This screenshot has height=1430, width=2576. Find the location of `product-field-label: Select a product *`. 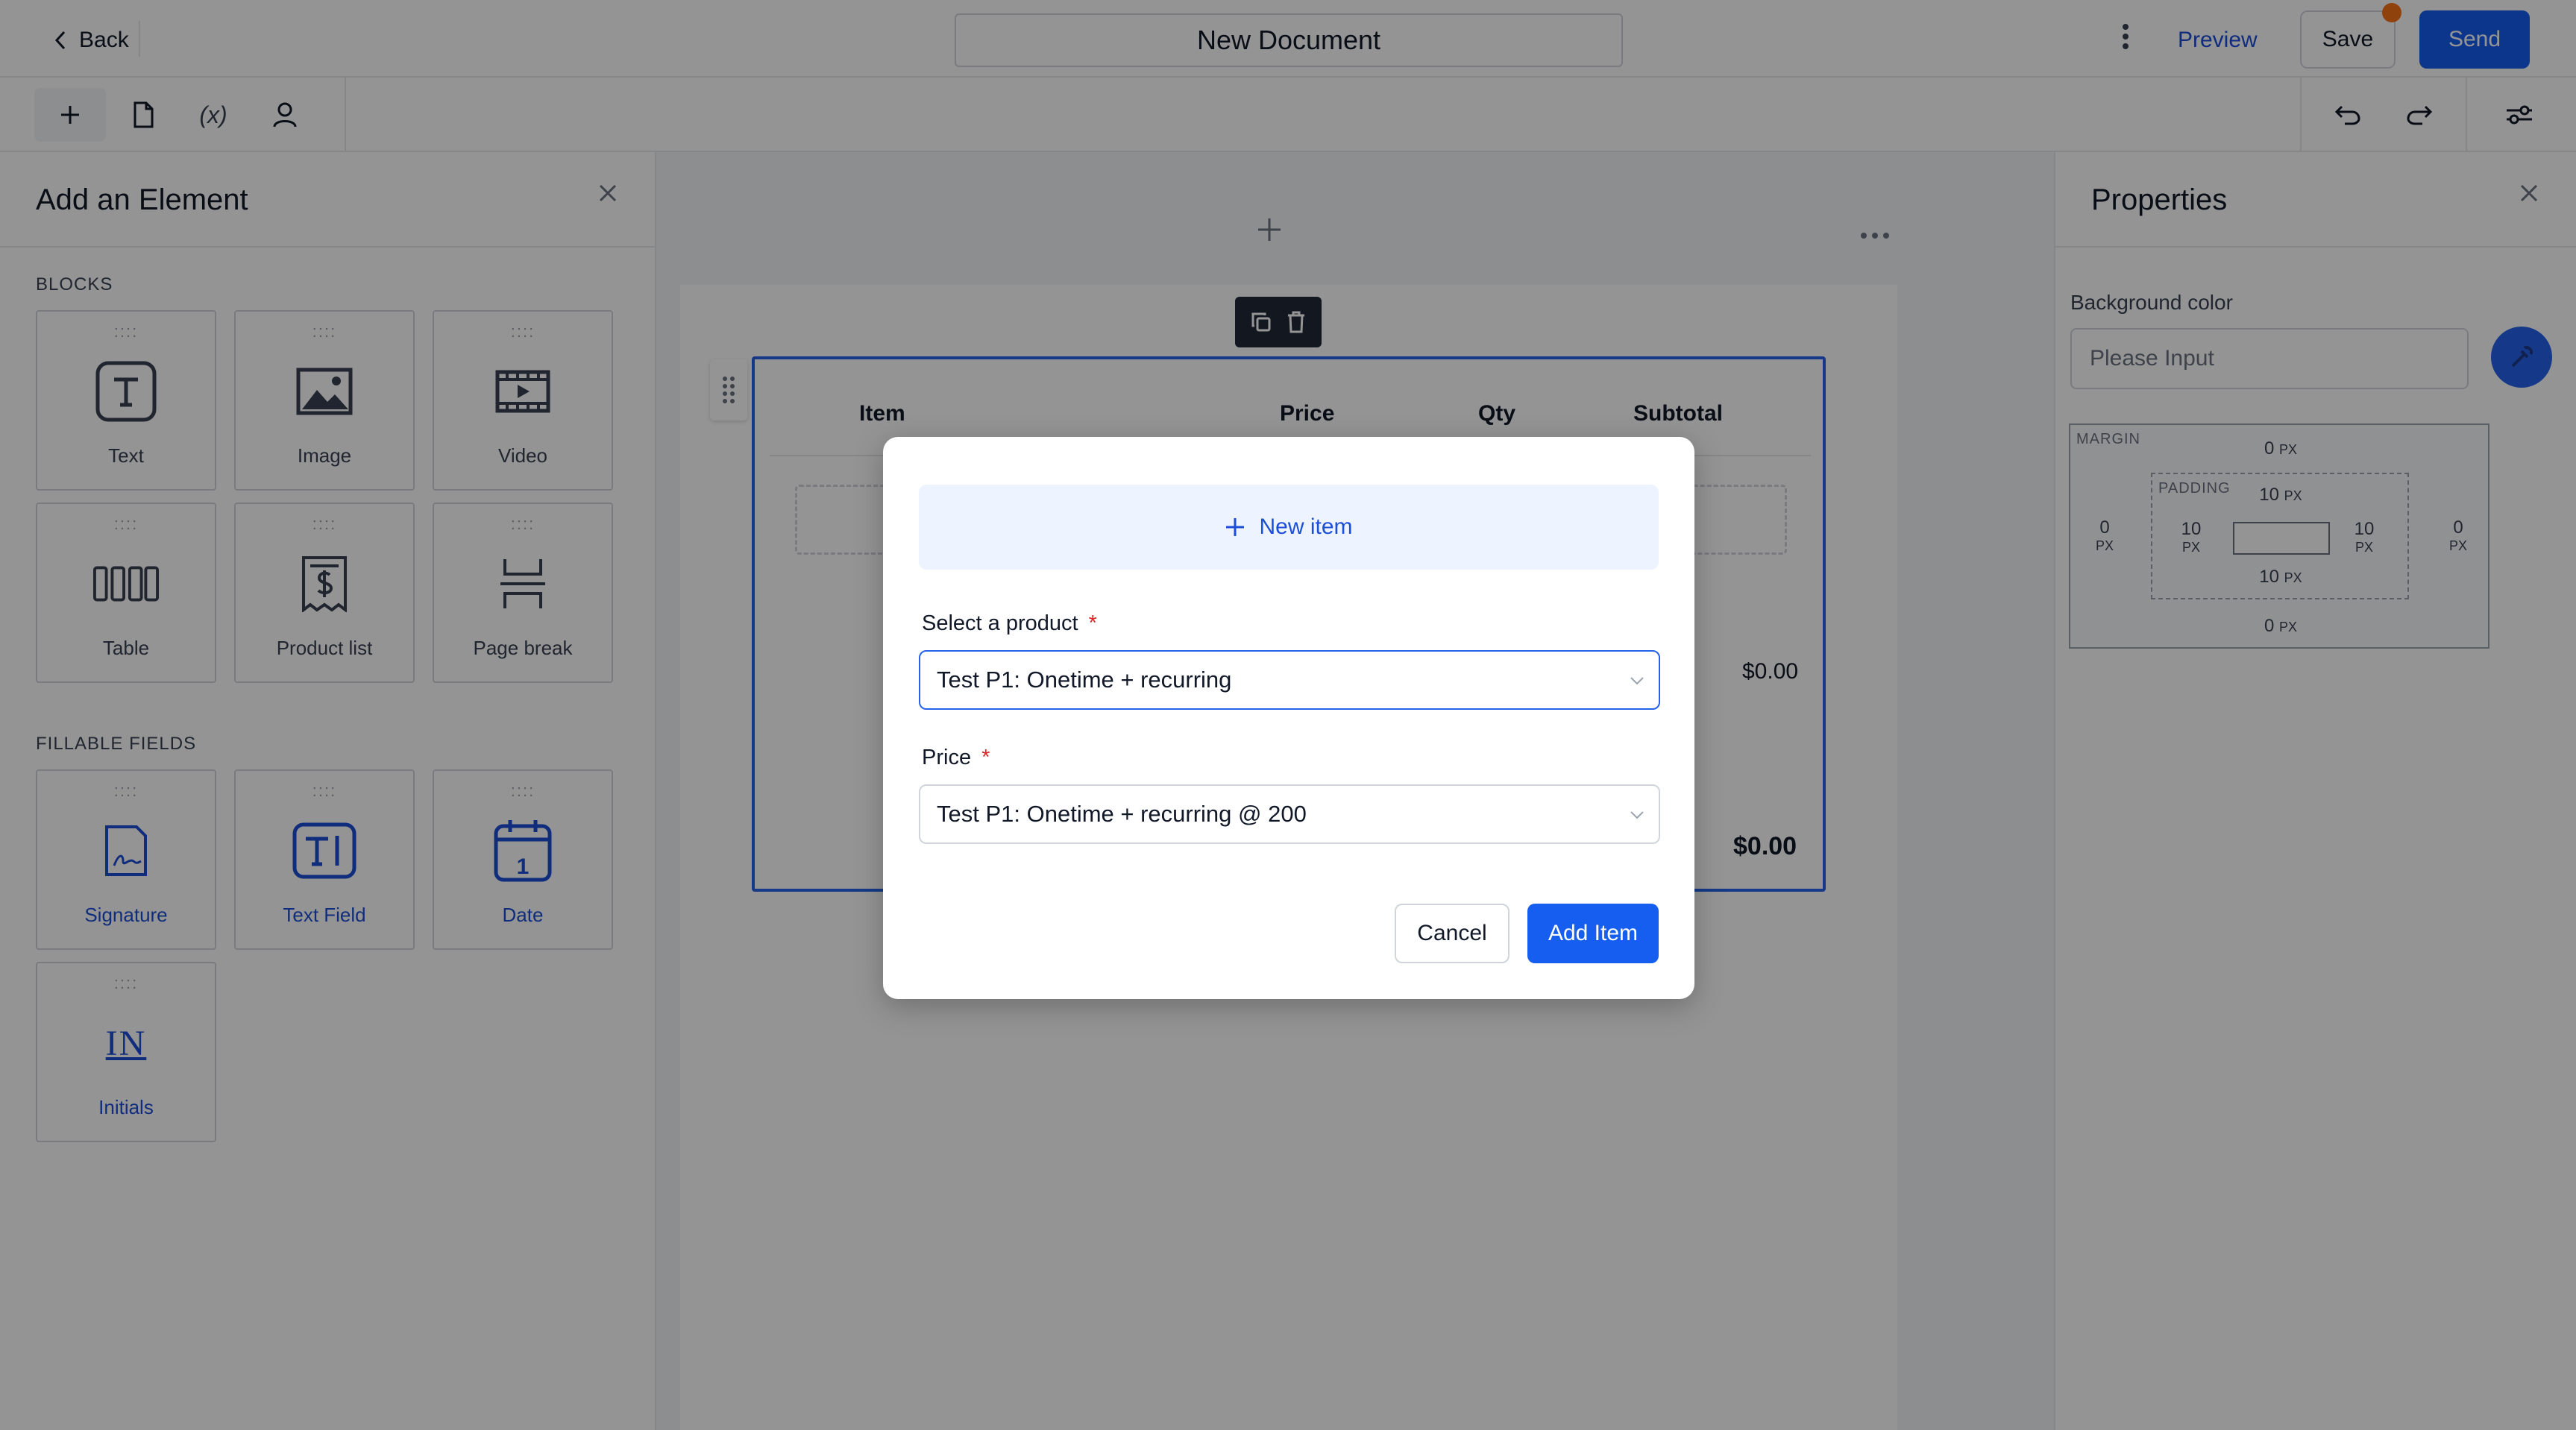

product-field-label: Select a product * is located at coordinates (1010, 623).